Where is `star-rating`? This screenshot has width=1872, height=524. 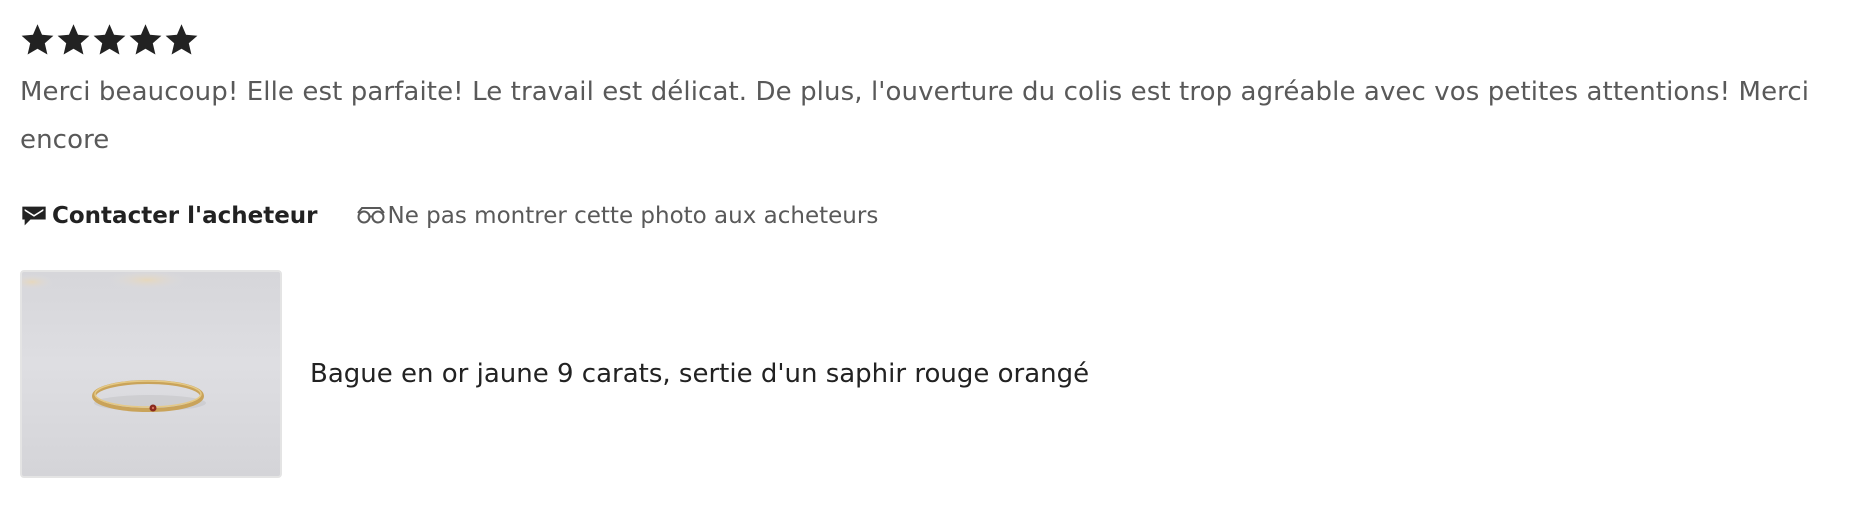
star-rating is located at coordinates (936, 39).